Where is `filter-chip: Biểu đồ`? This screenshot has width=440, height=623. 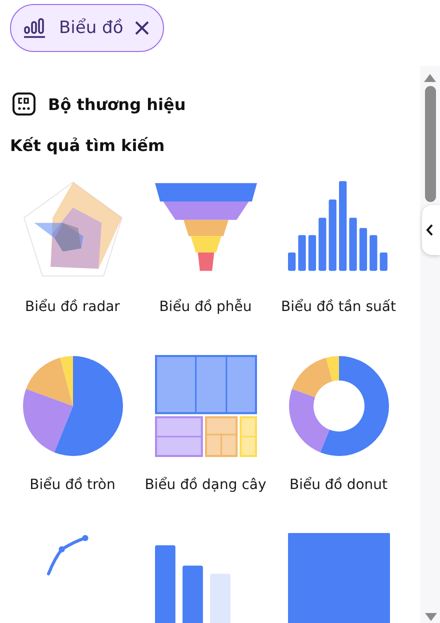
filter-chip: Biểu đồ is located at coordinates (87, 28).